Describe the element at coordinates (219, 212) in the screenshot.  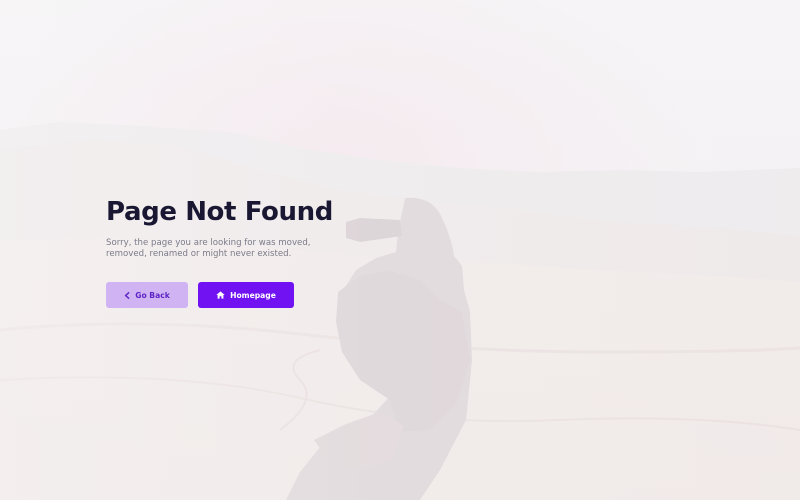
I see `page-title: Page Not Found` at that location.